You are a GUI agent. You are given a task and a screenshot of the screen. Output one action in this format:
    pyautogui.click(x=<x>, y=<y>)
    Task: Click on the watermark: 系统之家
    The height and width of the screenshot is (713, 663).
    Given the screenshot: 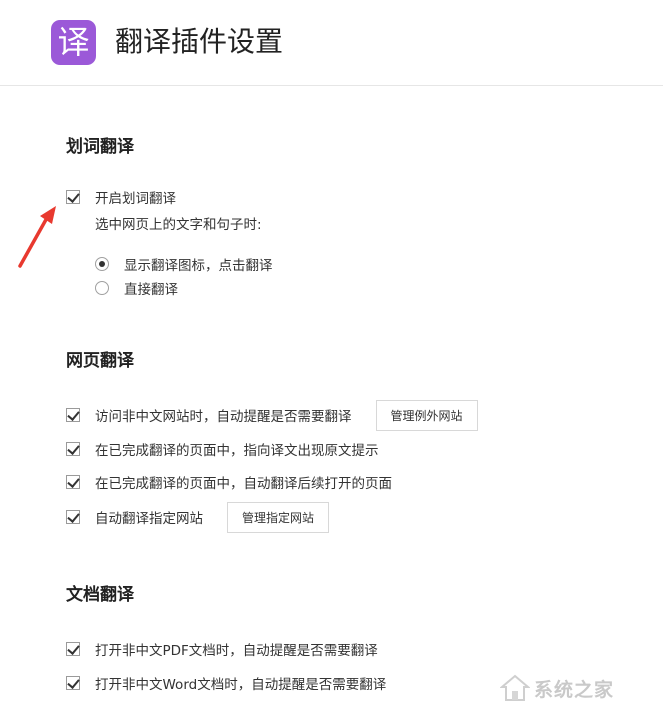 What is the action you would take?
    pyautogui.click(x=580, y=688)
    